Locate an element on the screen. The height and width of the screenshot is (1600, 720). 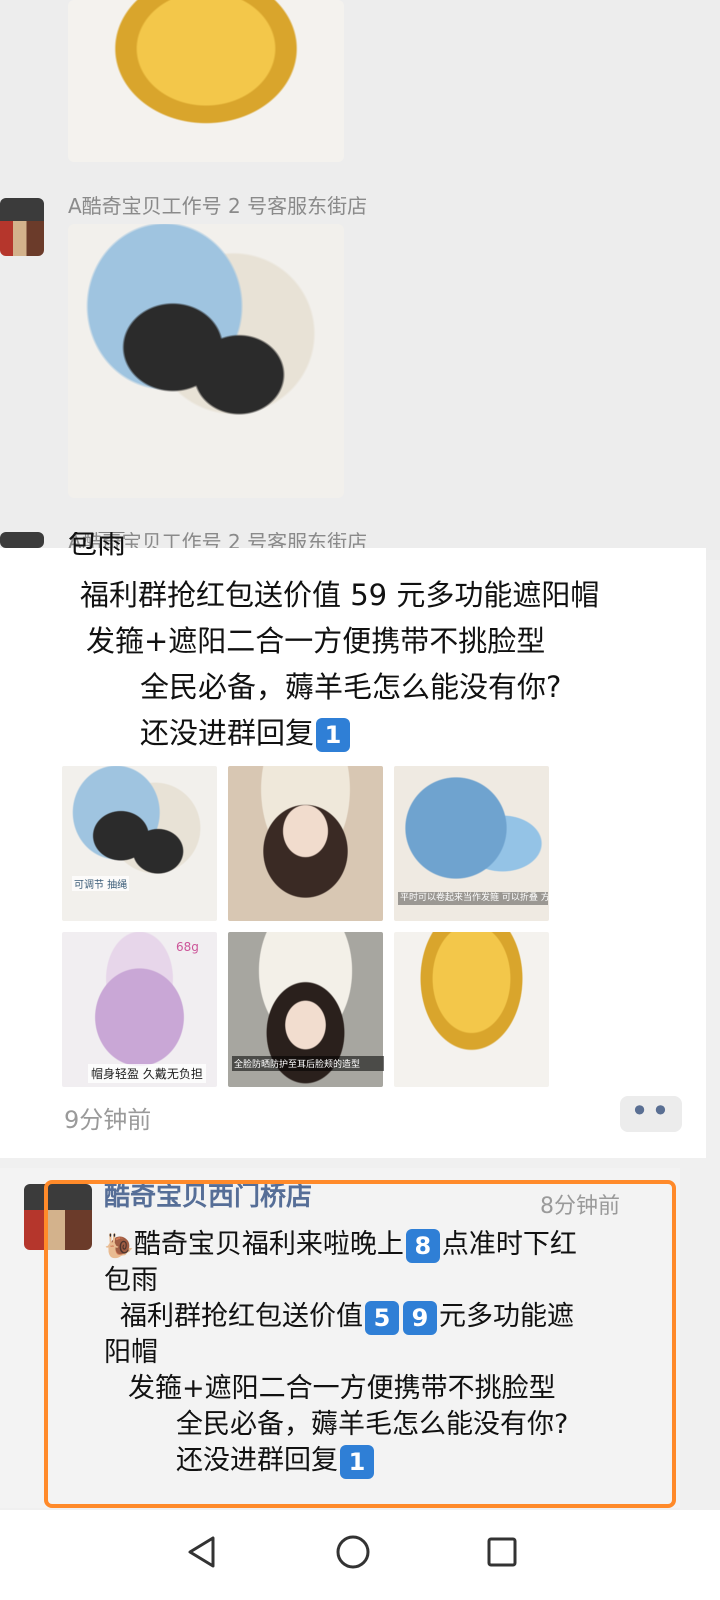
message-line: 还没进群回复 1 is located at coordinates (246, 733).